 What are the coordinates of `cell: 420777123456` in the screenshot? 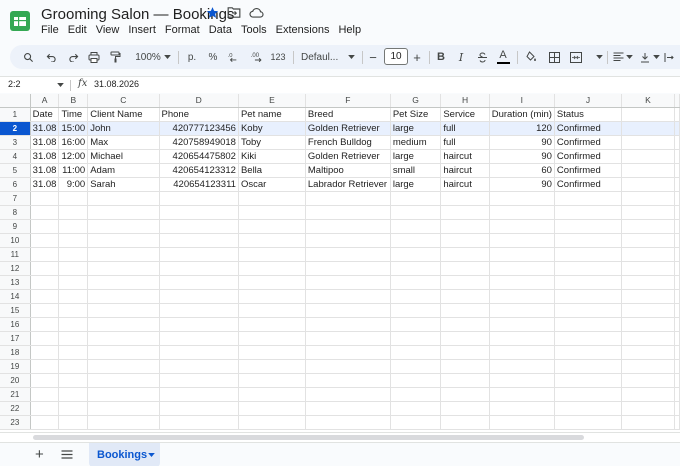 It's located at (199, 129).